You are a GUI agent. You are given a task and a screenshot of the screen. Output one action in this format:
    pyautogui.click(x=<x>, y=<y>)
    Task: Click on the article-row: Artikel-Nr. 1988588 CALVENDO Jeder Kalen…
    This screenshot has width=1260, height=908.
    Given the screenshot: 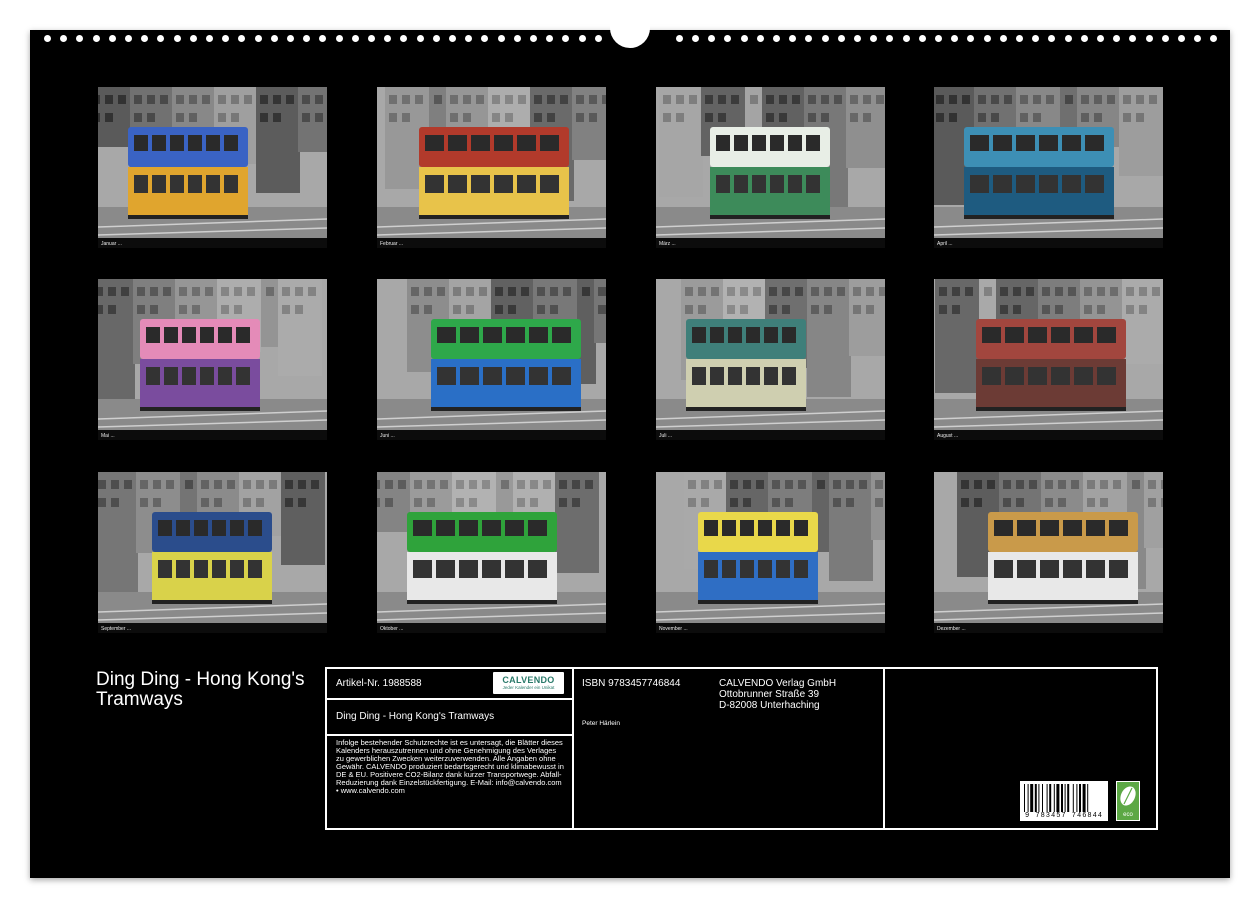 What is the action you would take?
    pyautogui.click(x=449, y=684)
    